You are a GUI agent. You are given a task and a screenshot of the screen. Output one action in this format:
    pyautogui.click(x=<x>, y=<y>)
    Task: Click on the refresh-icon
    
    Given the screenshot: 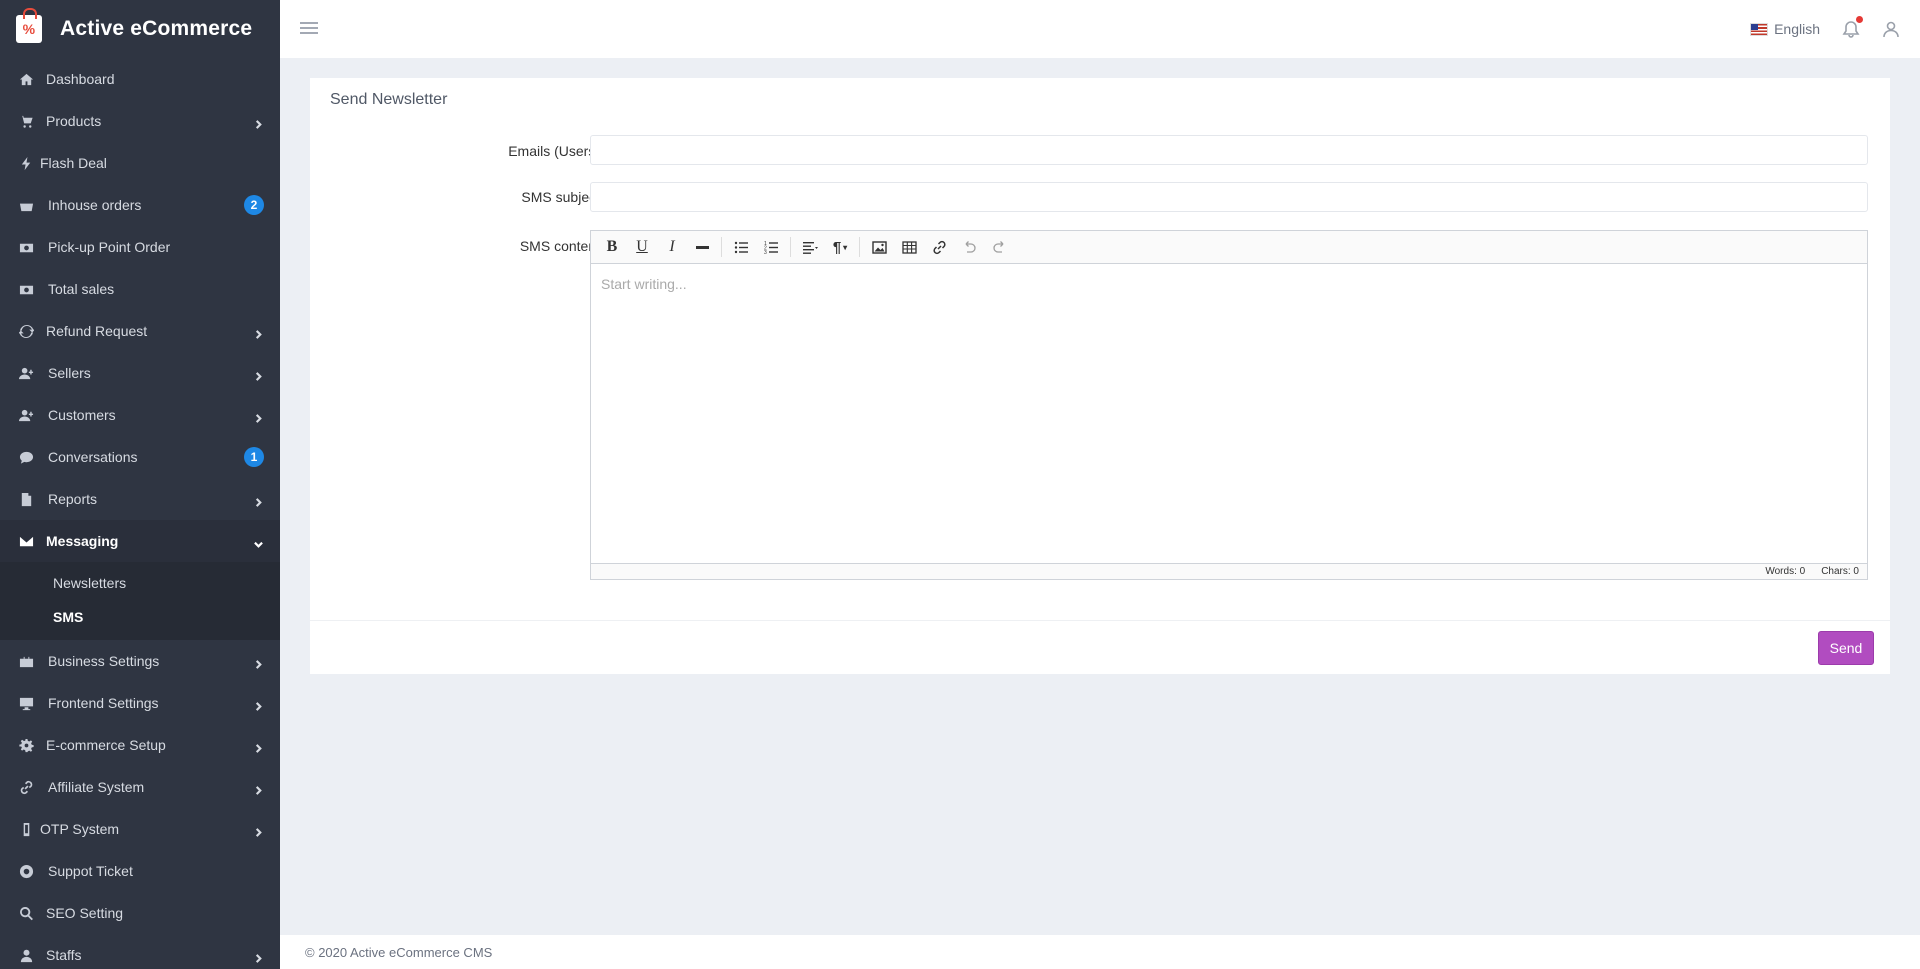 What is the action you would take?
    pyautogui.click(x=26, y=331)
    